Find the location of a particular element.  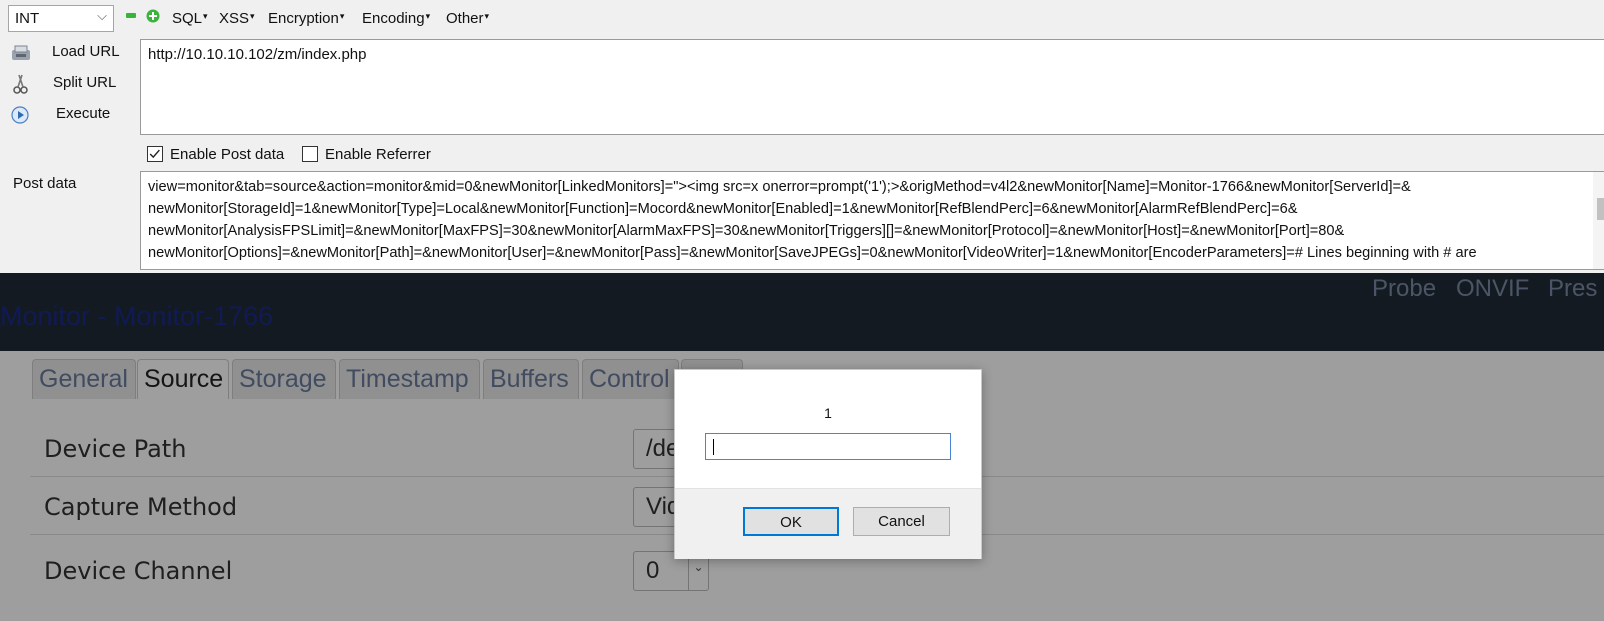

type-select-value: INT is located at coordinates (27, 18).